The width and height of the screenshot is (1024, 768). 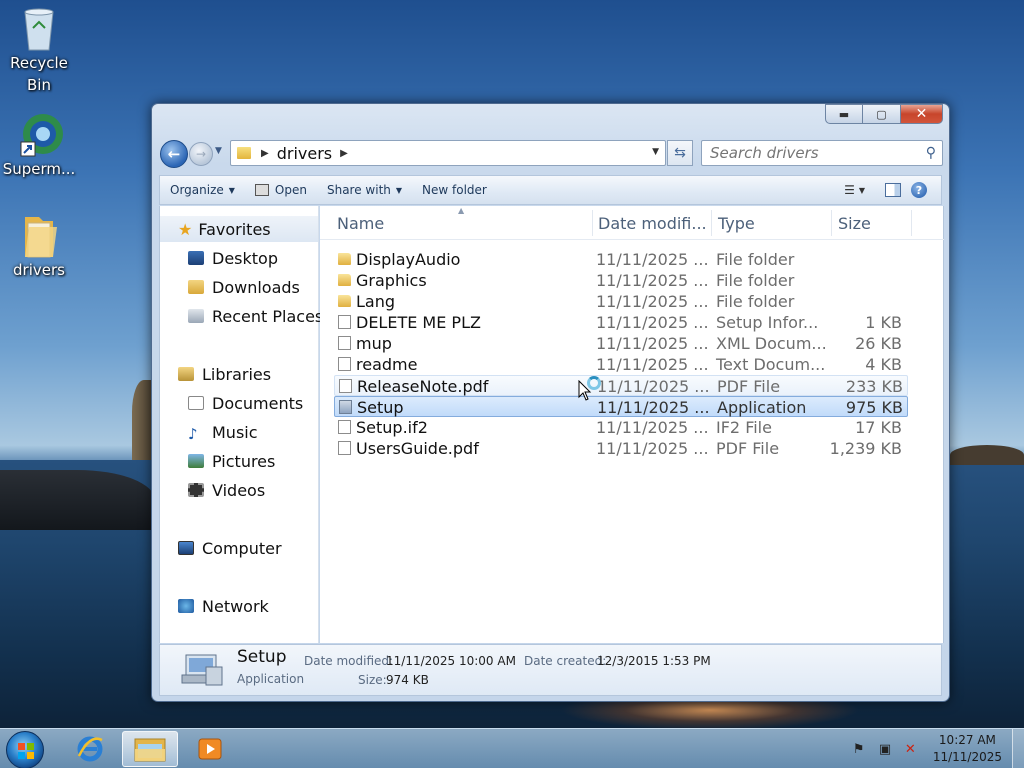 I want to click on new-folder-button: New folder, so click(x=454, y=190).